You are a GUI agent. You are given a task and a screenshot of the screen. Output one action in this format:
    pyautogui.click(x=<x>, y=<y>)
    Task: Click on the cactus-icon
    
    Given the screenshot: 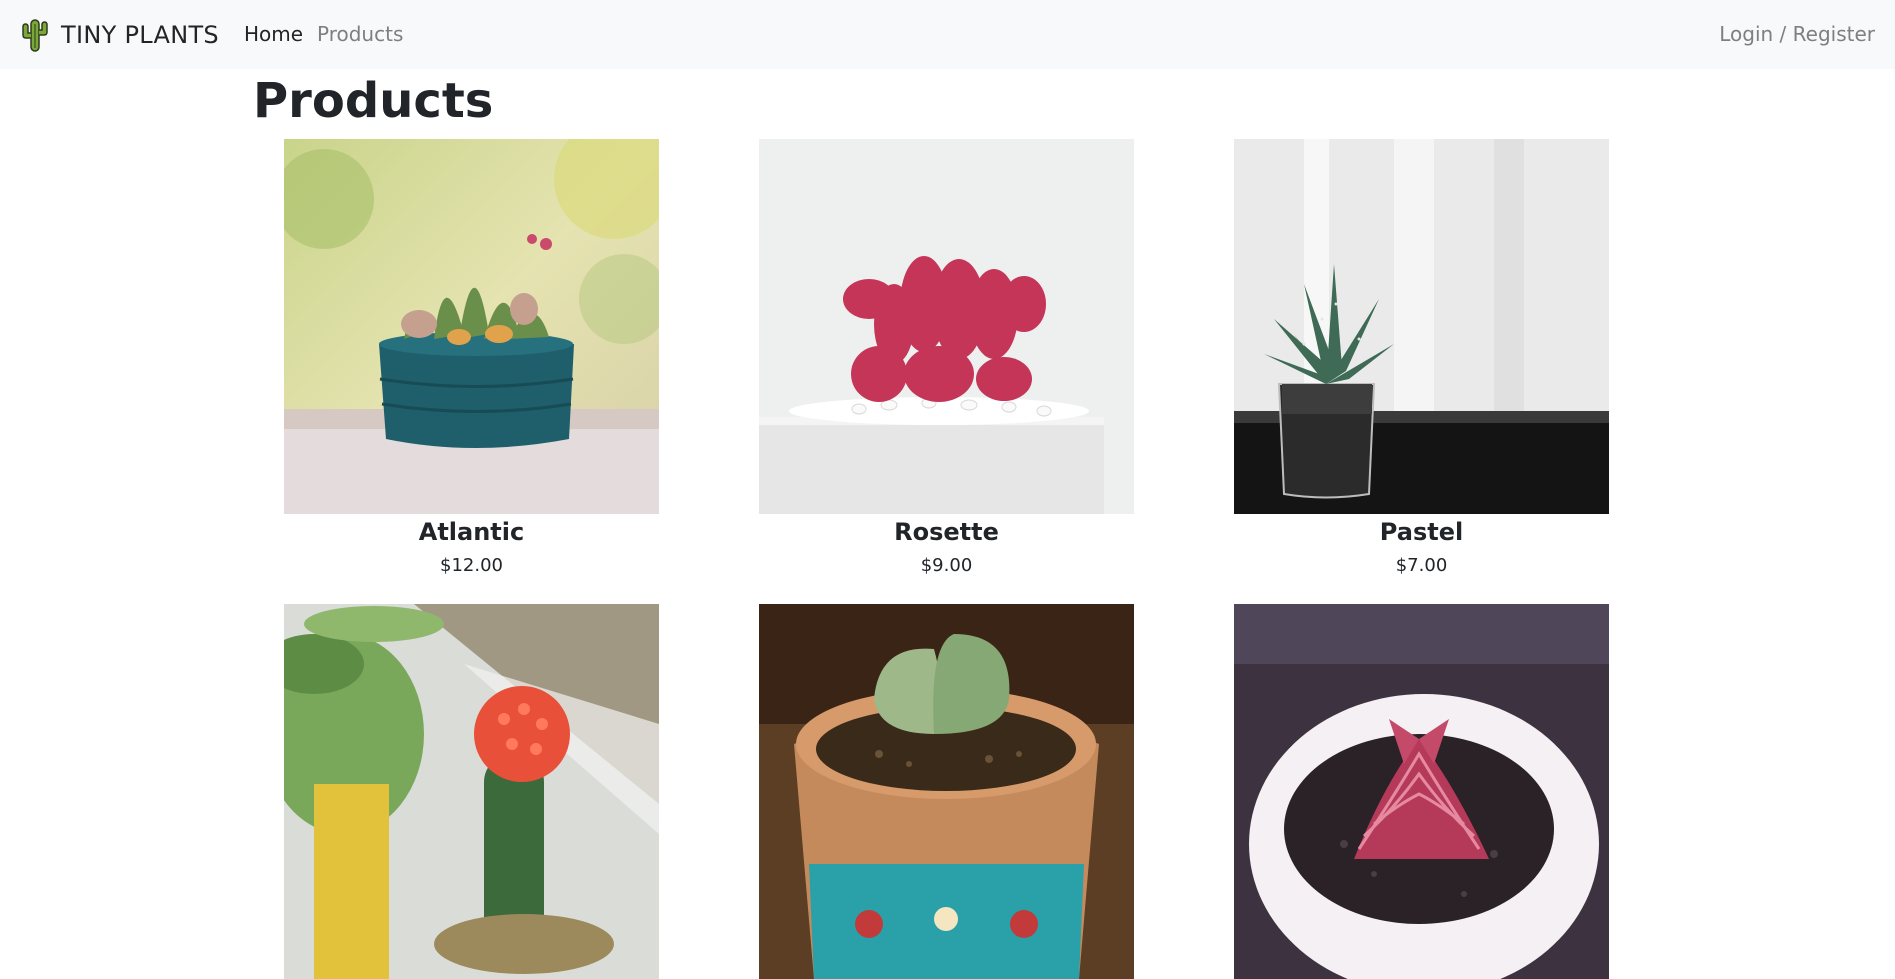 What is the action you would take?
    pyautogui.click(x=35, y=35)
    